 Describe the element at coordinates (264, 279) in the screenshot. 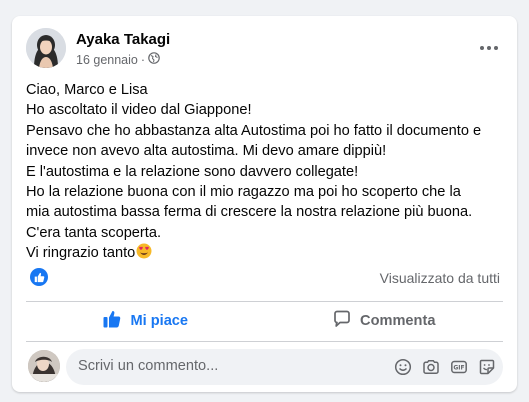

I see `reactions-bar: Visualizzato da tutti` at that location.